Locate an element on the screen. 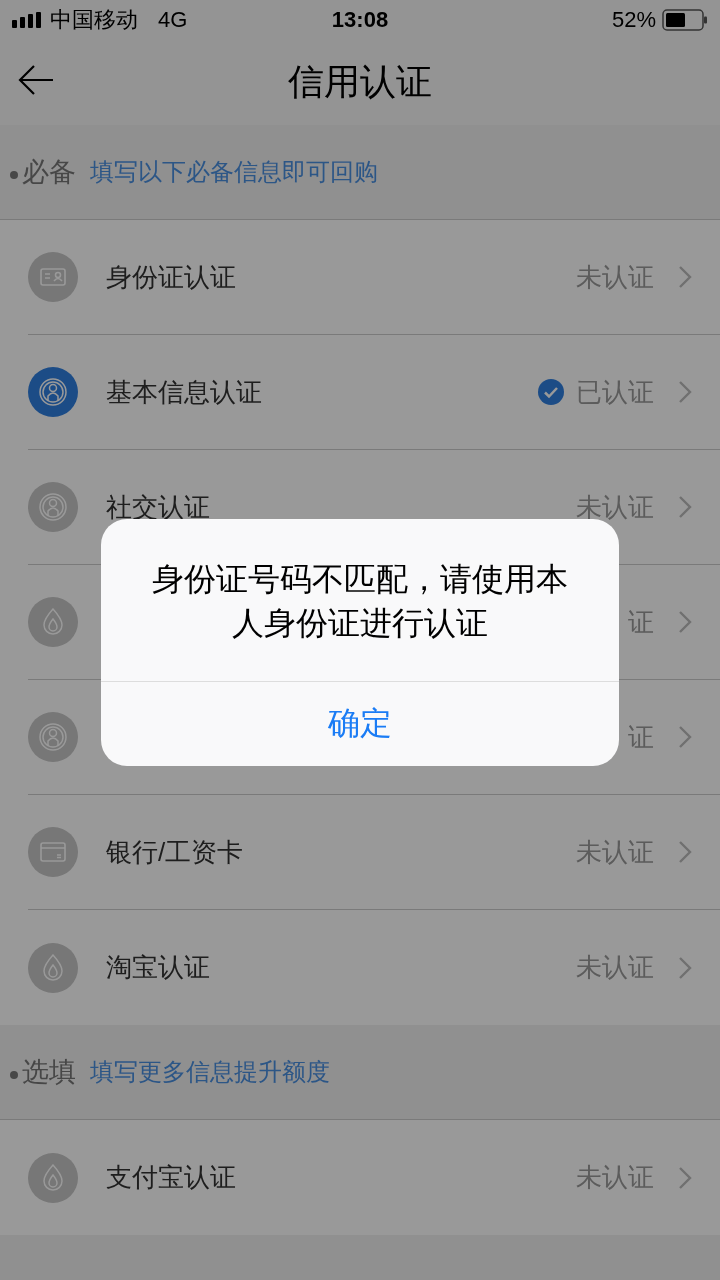 Image resolution: width=720 pixels, height=1280 pixels. row-label: 支付宝认证 is located at coordinates (171, 1177).